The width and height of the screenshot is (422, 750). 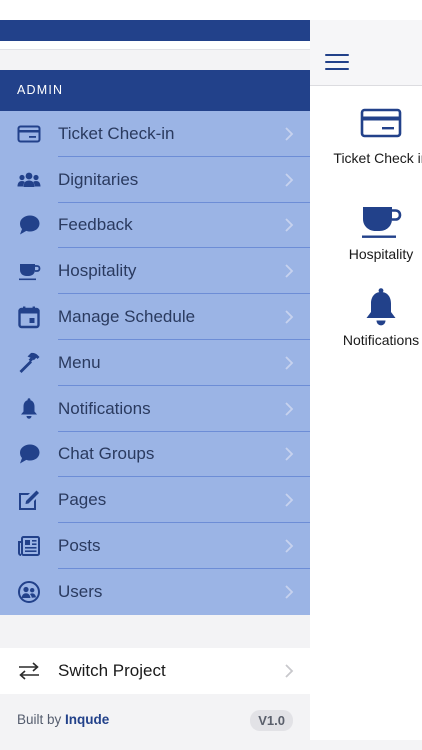 What do you see at coordinates (155, 30) in the screenshot?
I see `drawer-top-bar` at bounding box center [155, 30].